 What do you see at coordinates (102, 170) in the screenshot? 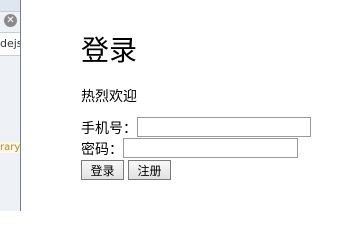
I see `login-button: 登录` at bounding box center [102, 170].